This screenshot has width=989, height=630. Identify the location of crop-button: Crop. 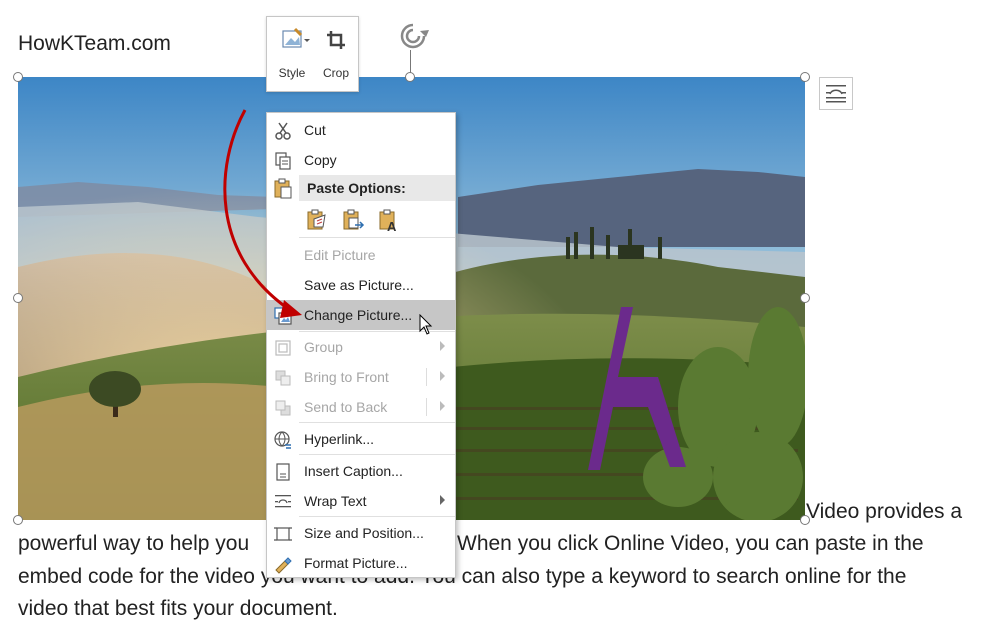
(336, 54).